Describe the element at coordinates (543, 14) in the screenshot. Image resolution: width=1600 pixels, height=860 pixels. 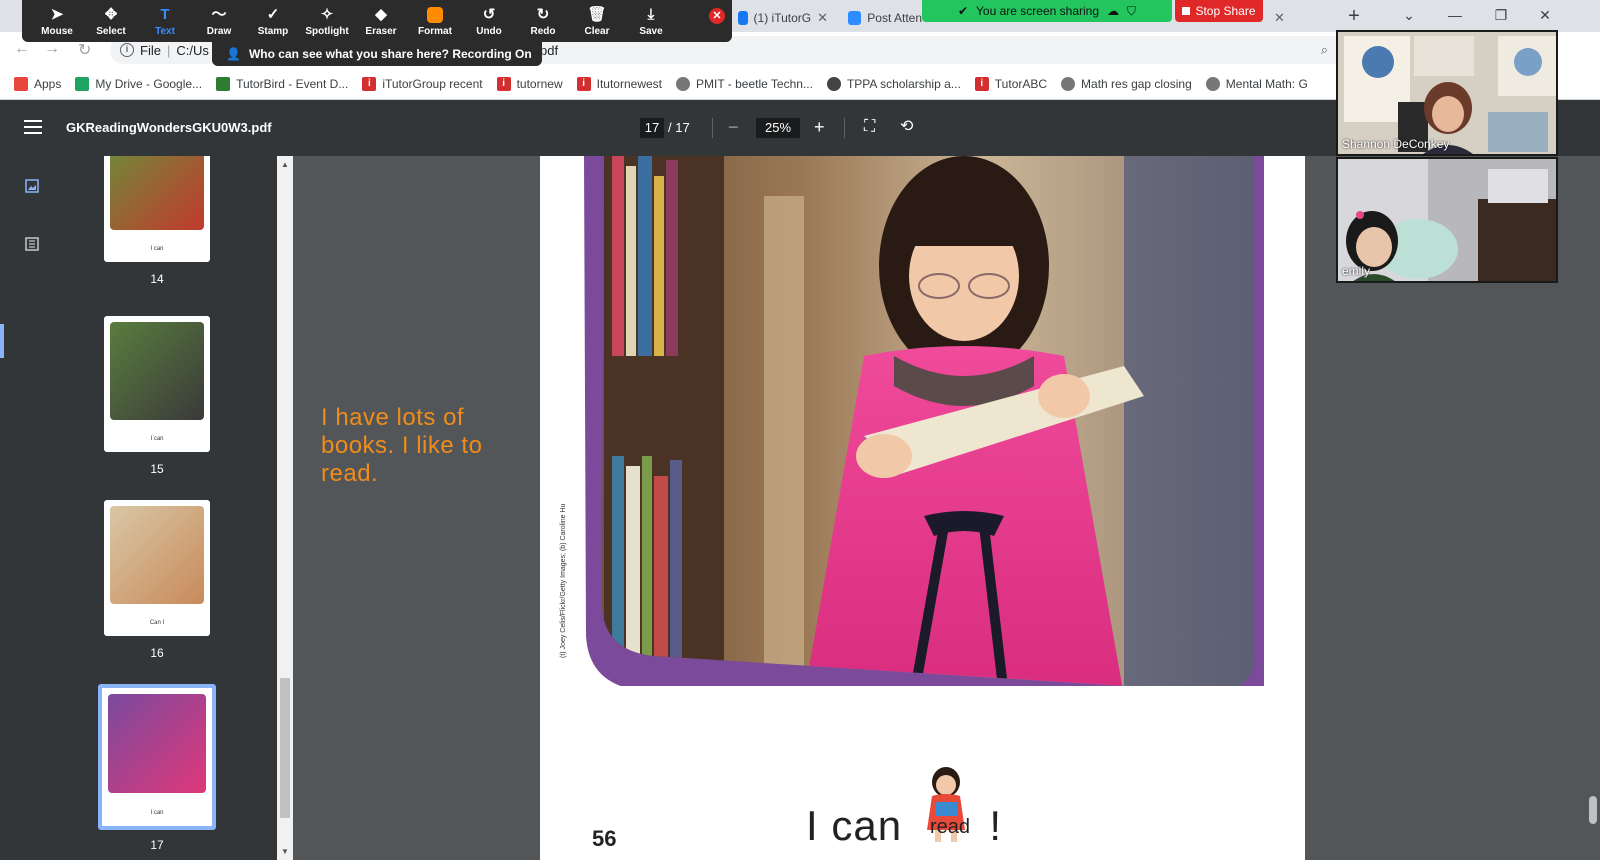
I see `redo-icon: ↻` at that location.